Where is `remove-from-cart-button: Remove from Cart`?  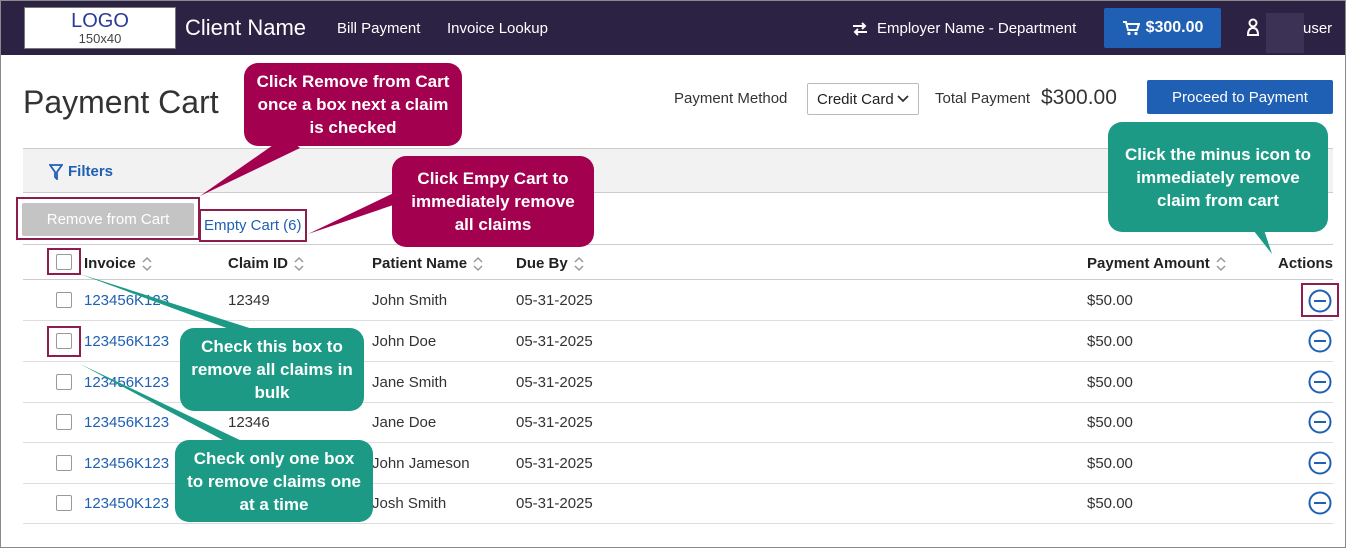 remove-from-cart-button: Remove from Cart is located at coordinates (108, 219).